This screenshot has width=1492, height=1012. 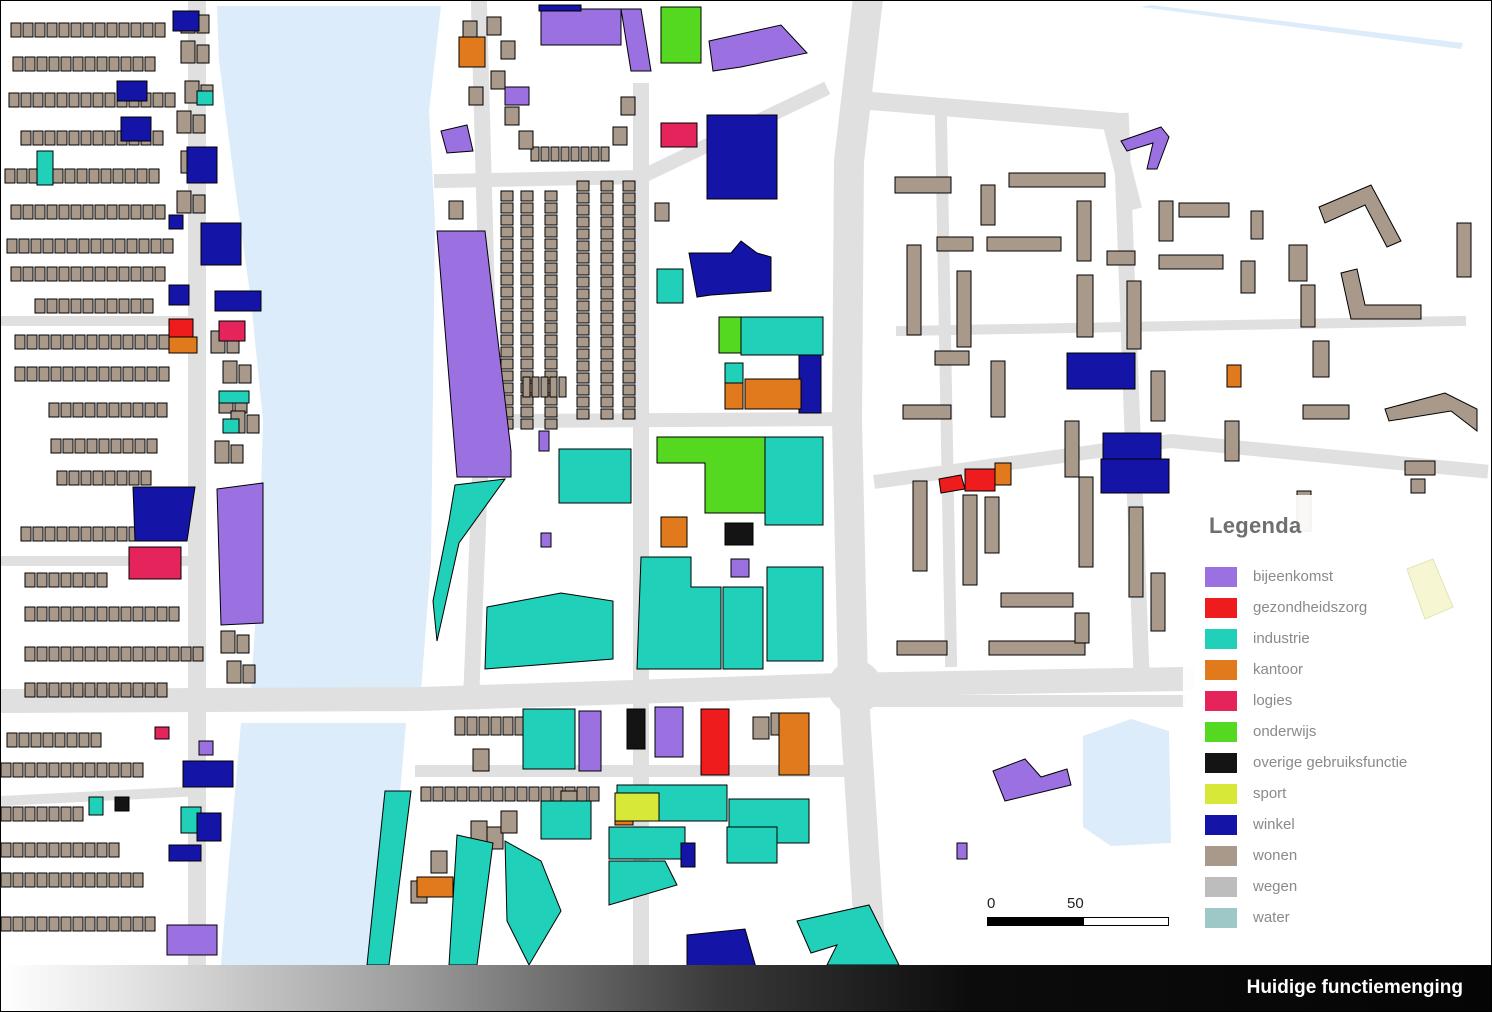 What do you see at coordinates (1275, 855) in the screenshot?
I see `legend-label: wonen` at bounding box center [1275, 855].